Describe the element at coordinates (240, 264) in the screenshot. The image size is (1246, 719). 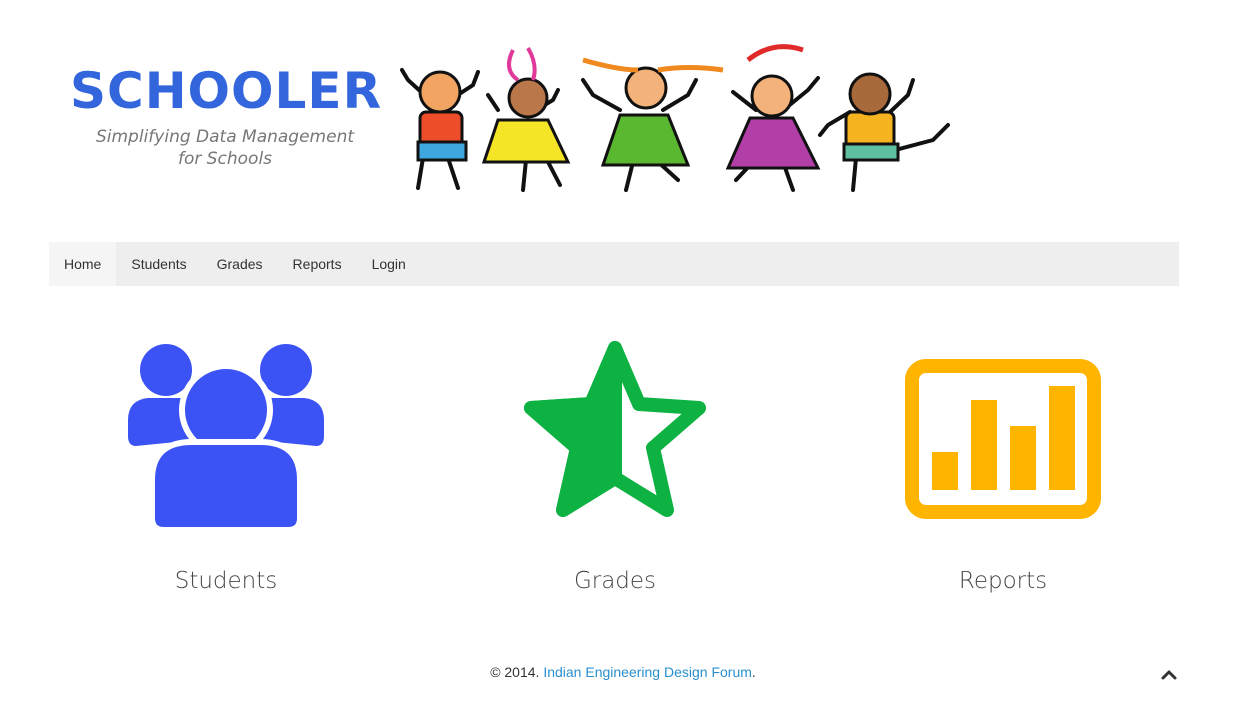
I see `nav-grades: Grades` at that location.